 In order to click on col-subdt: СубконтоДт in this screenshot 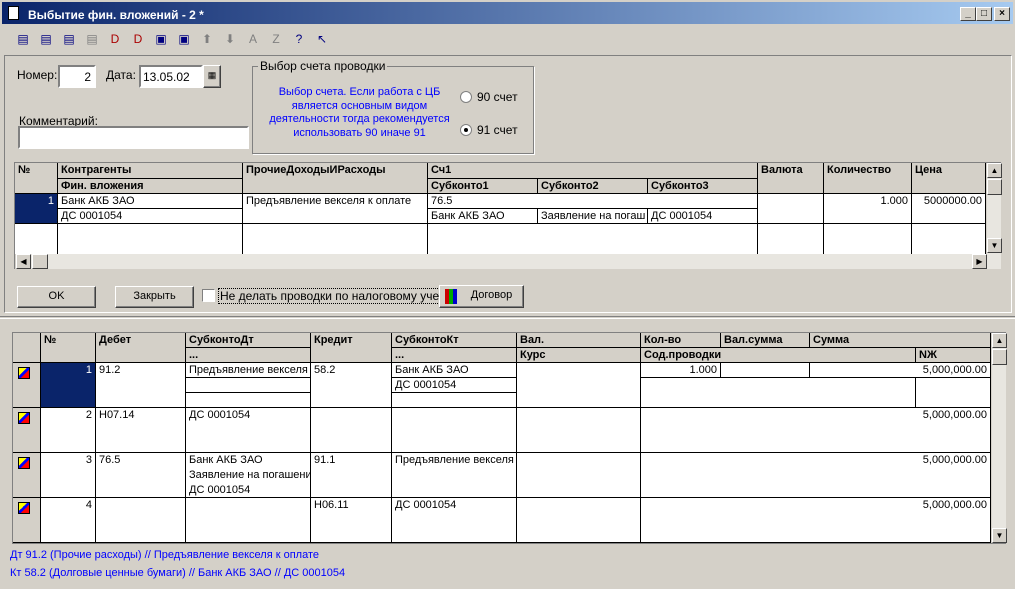, I will do `click(248, 340)`.